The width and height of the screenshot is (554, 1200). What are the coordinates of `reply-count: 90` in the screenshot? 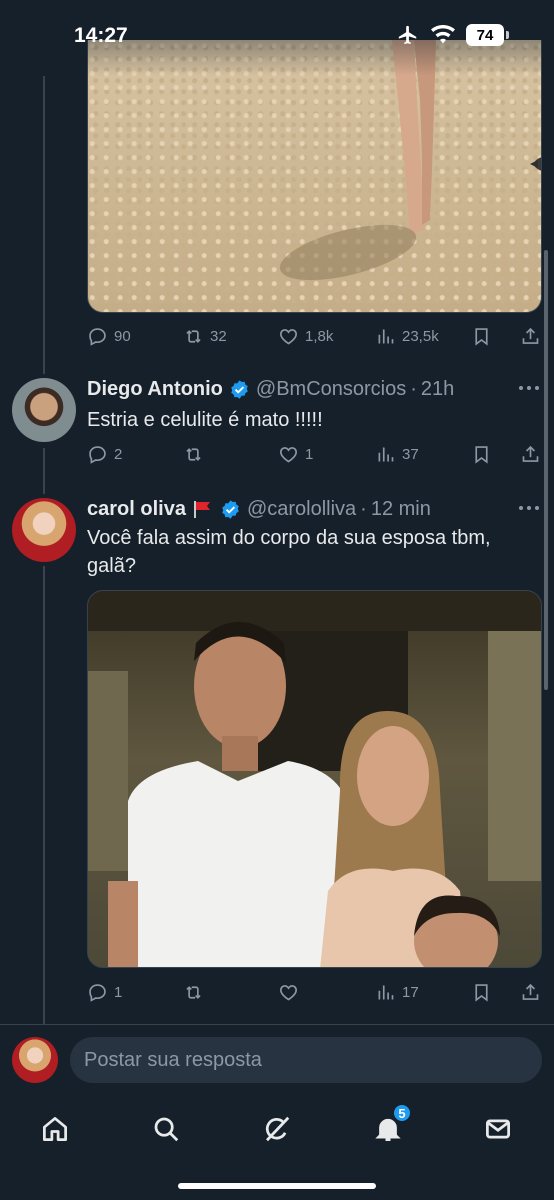 It's located at (122, 336).